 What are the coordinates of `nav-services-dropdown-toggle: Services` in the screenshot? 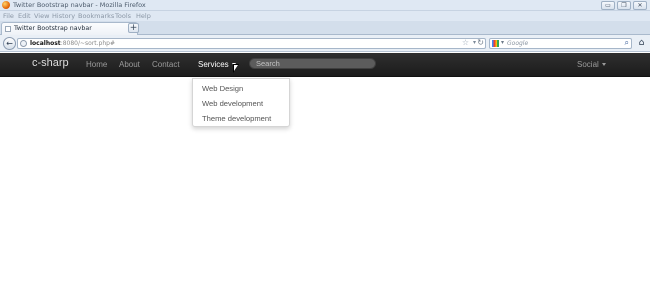 It's located at (217, 64).